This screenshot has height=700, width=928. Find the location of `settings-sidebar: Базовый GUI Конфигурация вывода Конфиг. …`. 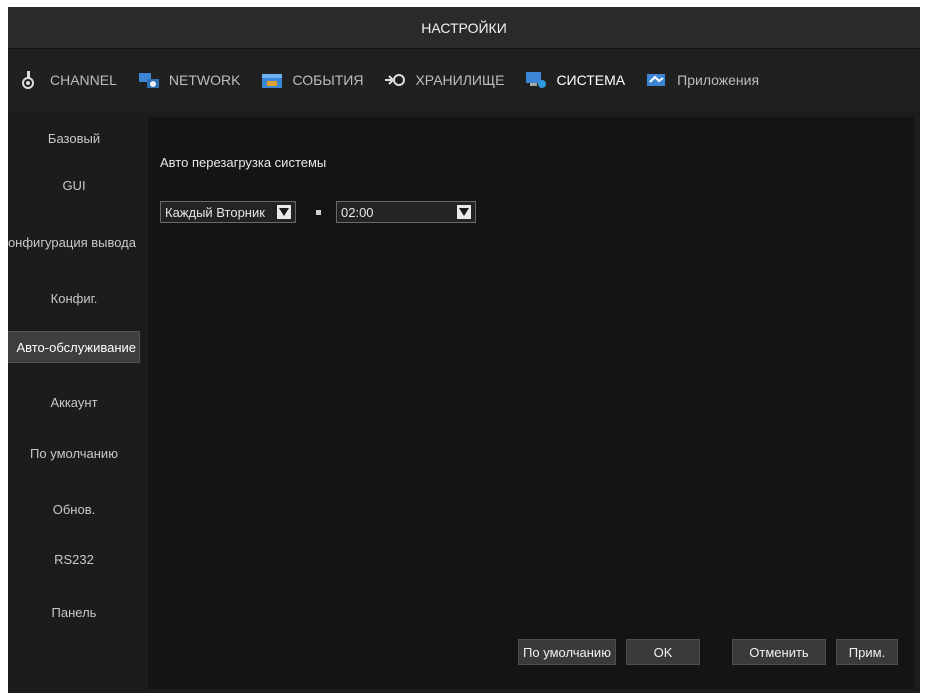

settings-sidebar: Базовый GUI Конфигурация вывода Конфиг. … is located at coordinates (74, 402).